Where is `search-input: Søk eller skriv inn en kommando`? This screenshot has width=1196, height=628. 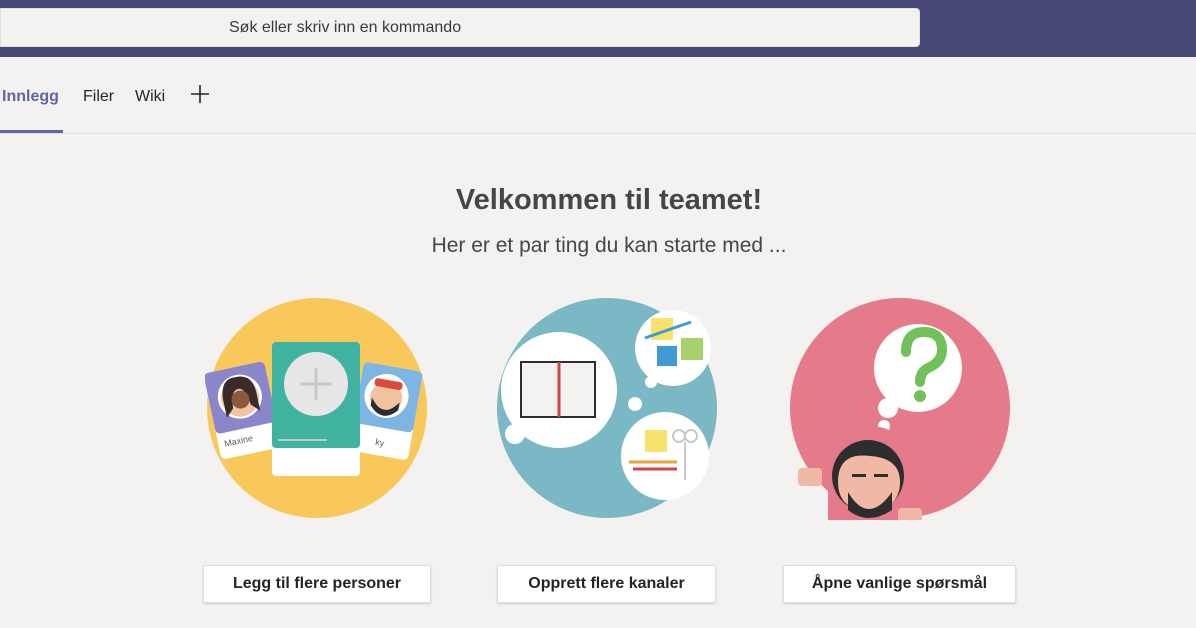
search-input: Søk eller skriv inn en kommando is located at coordinates (460, 27).